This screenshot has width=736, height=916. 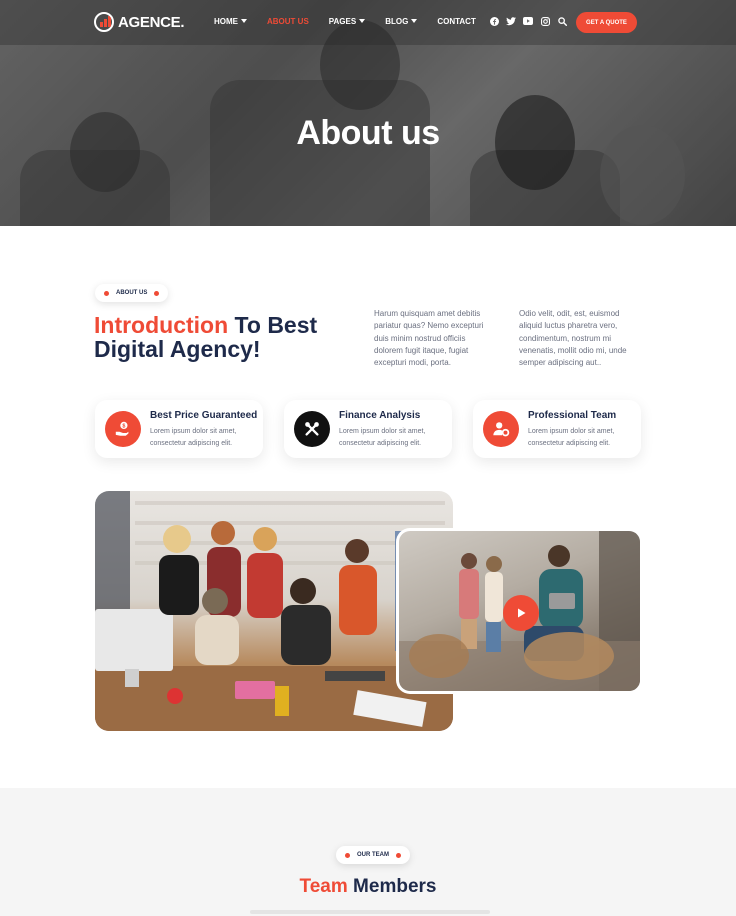 I want to click on badge-label: ABOUT US, so click(x=132, y=293).